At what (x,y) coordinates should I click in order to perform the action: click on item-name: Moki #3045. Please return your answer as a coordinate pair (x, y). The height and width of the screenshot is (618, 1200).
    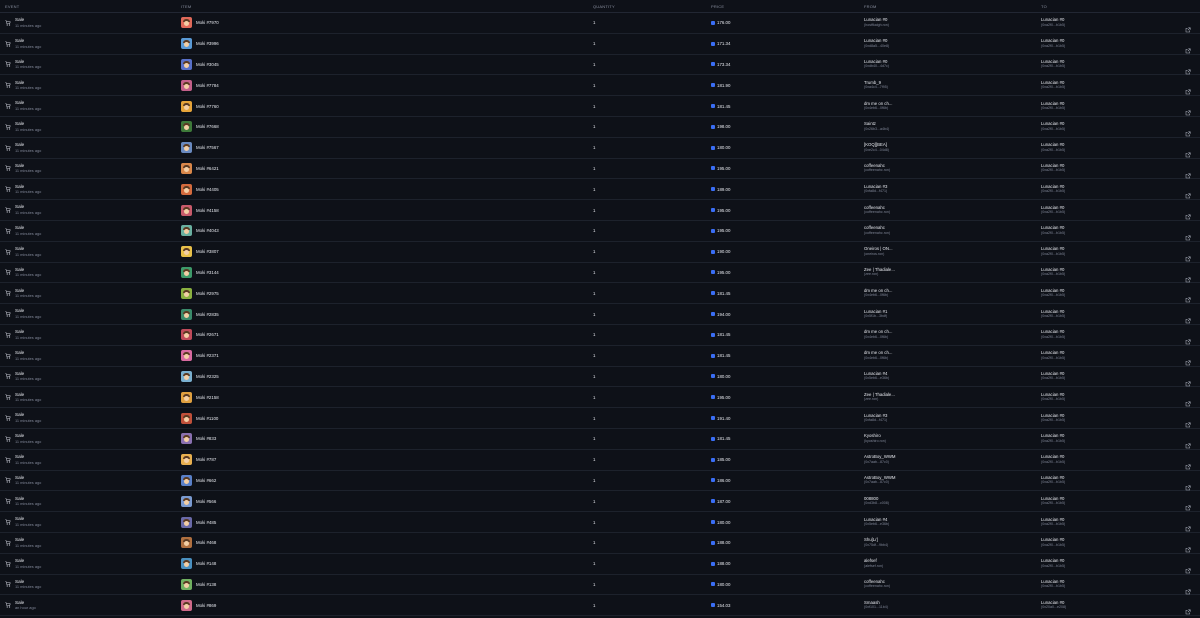
    Looking at the image, I should click on (207, 64).